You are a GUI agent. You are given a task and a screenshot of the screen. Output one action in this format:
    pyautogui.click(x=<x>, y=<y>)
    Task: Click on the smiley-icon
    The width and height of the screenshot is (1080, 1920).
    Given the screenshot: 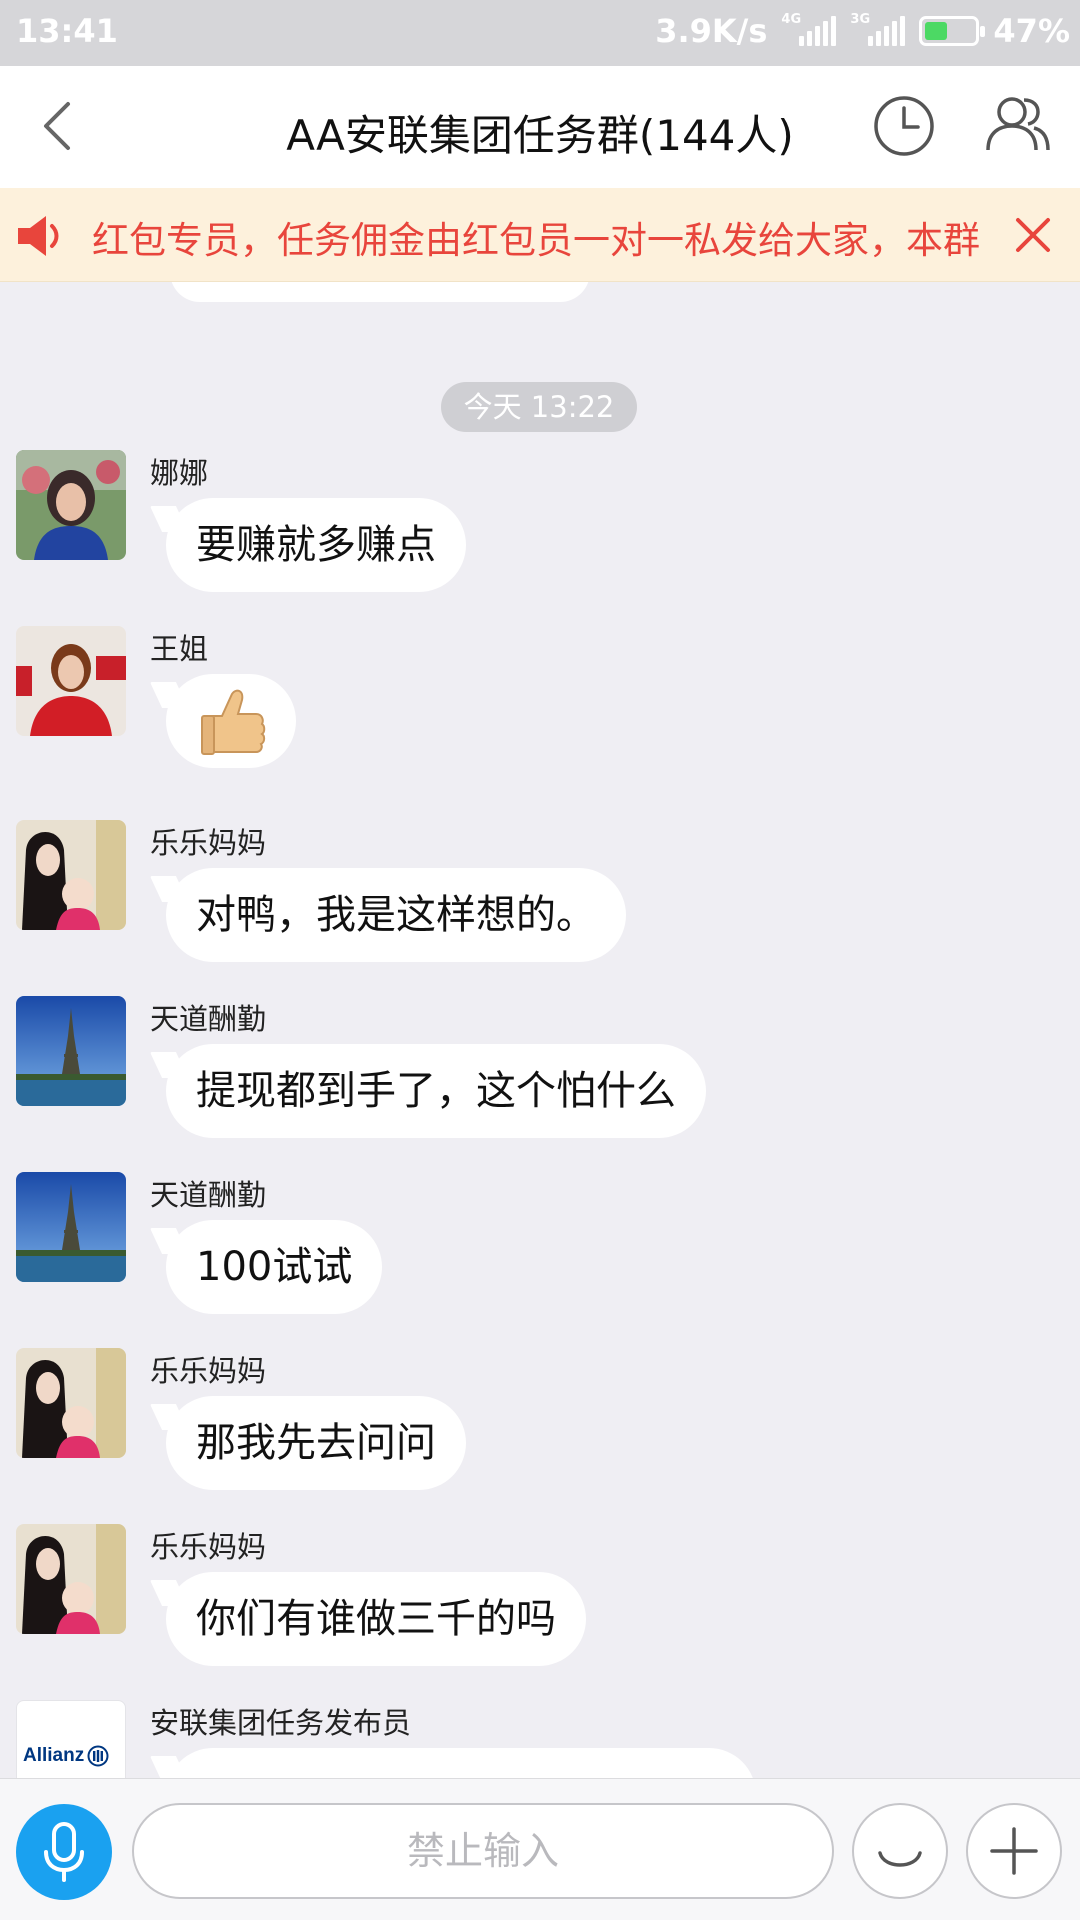 What is the action you would take?
    pyautogui.click(x=900, y=1859)
    